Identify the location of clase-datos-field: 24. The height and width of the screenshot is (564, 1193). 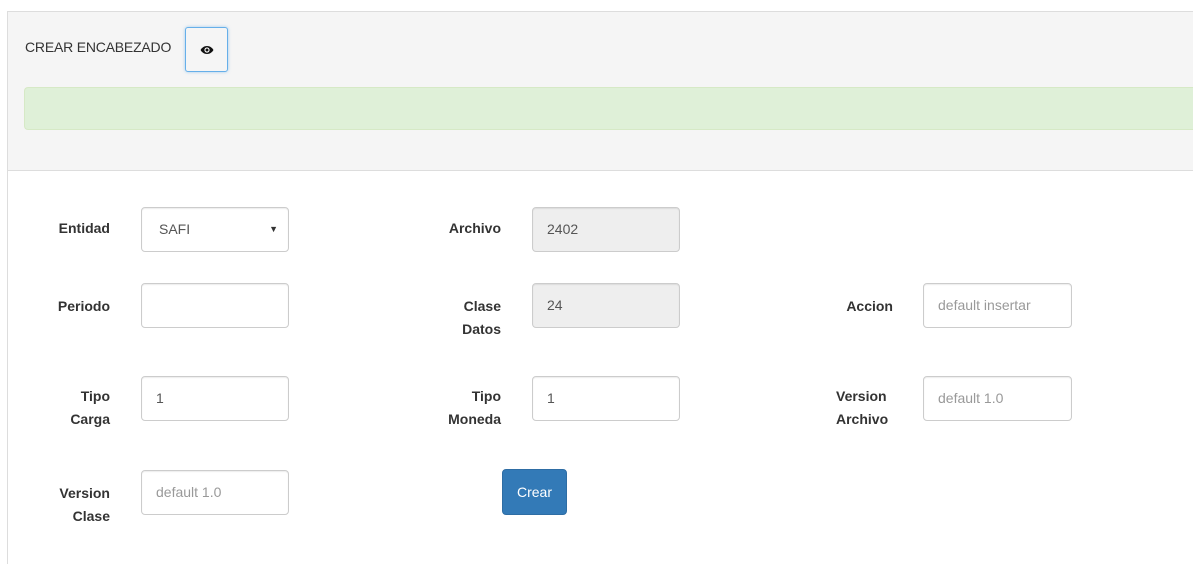
(606, 305).